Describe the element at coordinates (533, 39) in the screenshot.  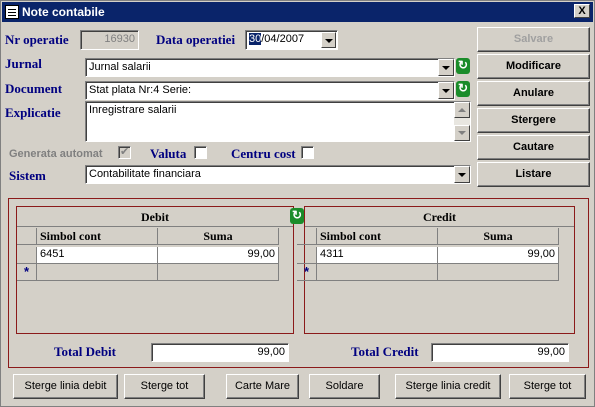
I see `salvare-button: Salvare` at that location.